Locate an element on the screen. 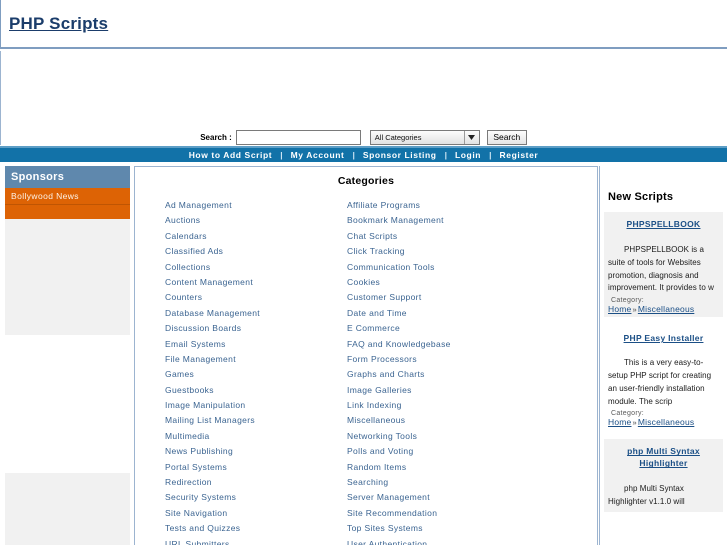  category-link-user-authentication: User Authentication is located at coordinates (472, 541).